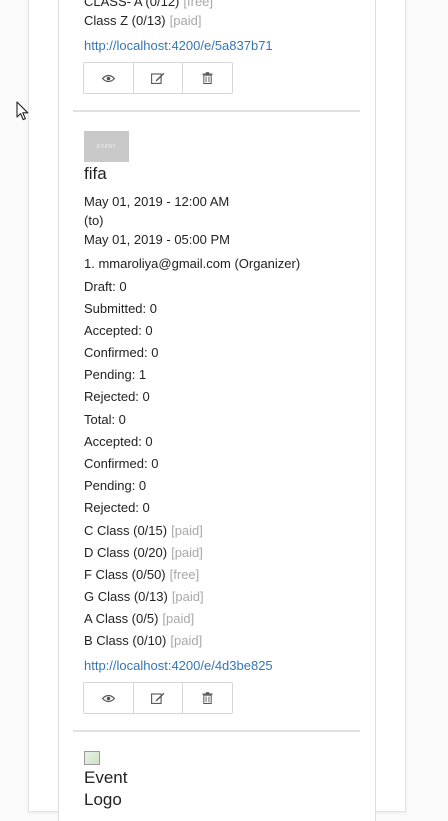 This screenshot has width=448, height=821. I want to click on event-start-date: May 01, 2019 - 12:00 AM, so click(157, 201).